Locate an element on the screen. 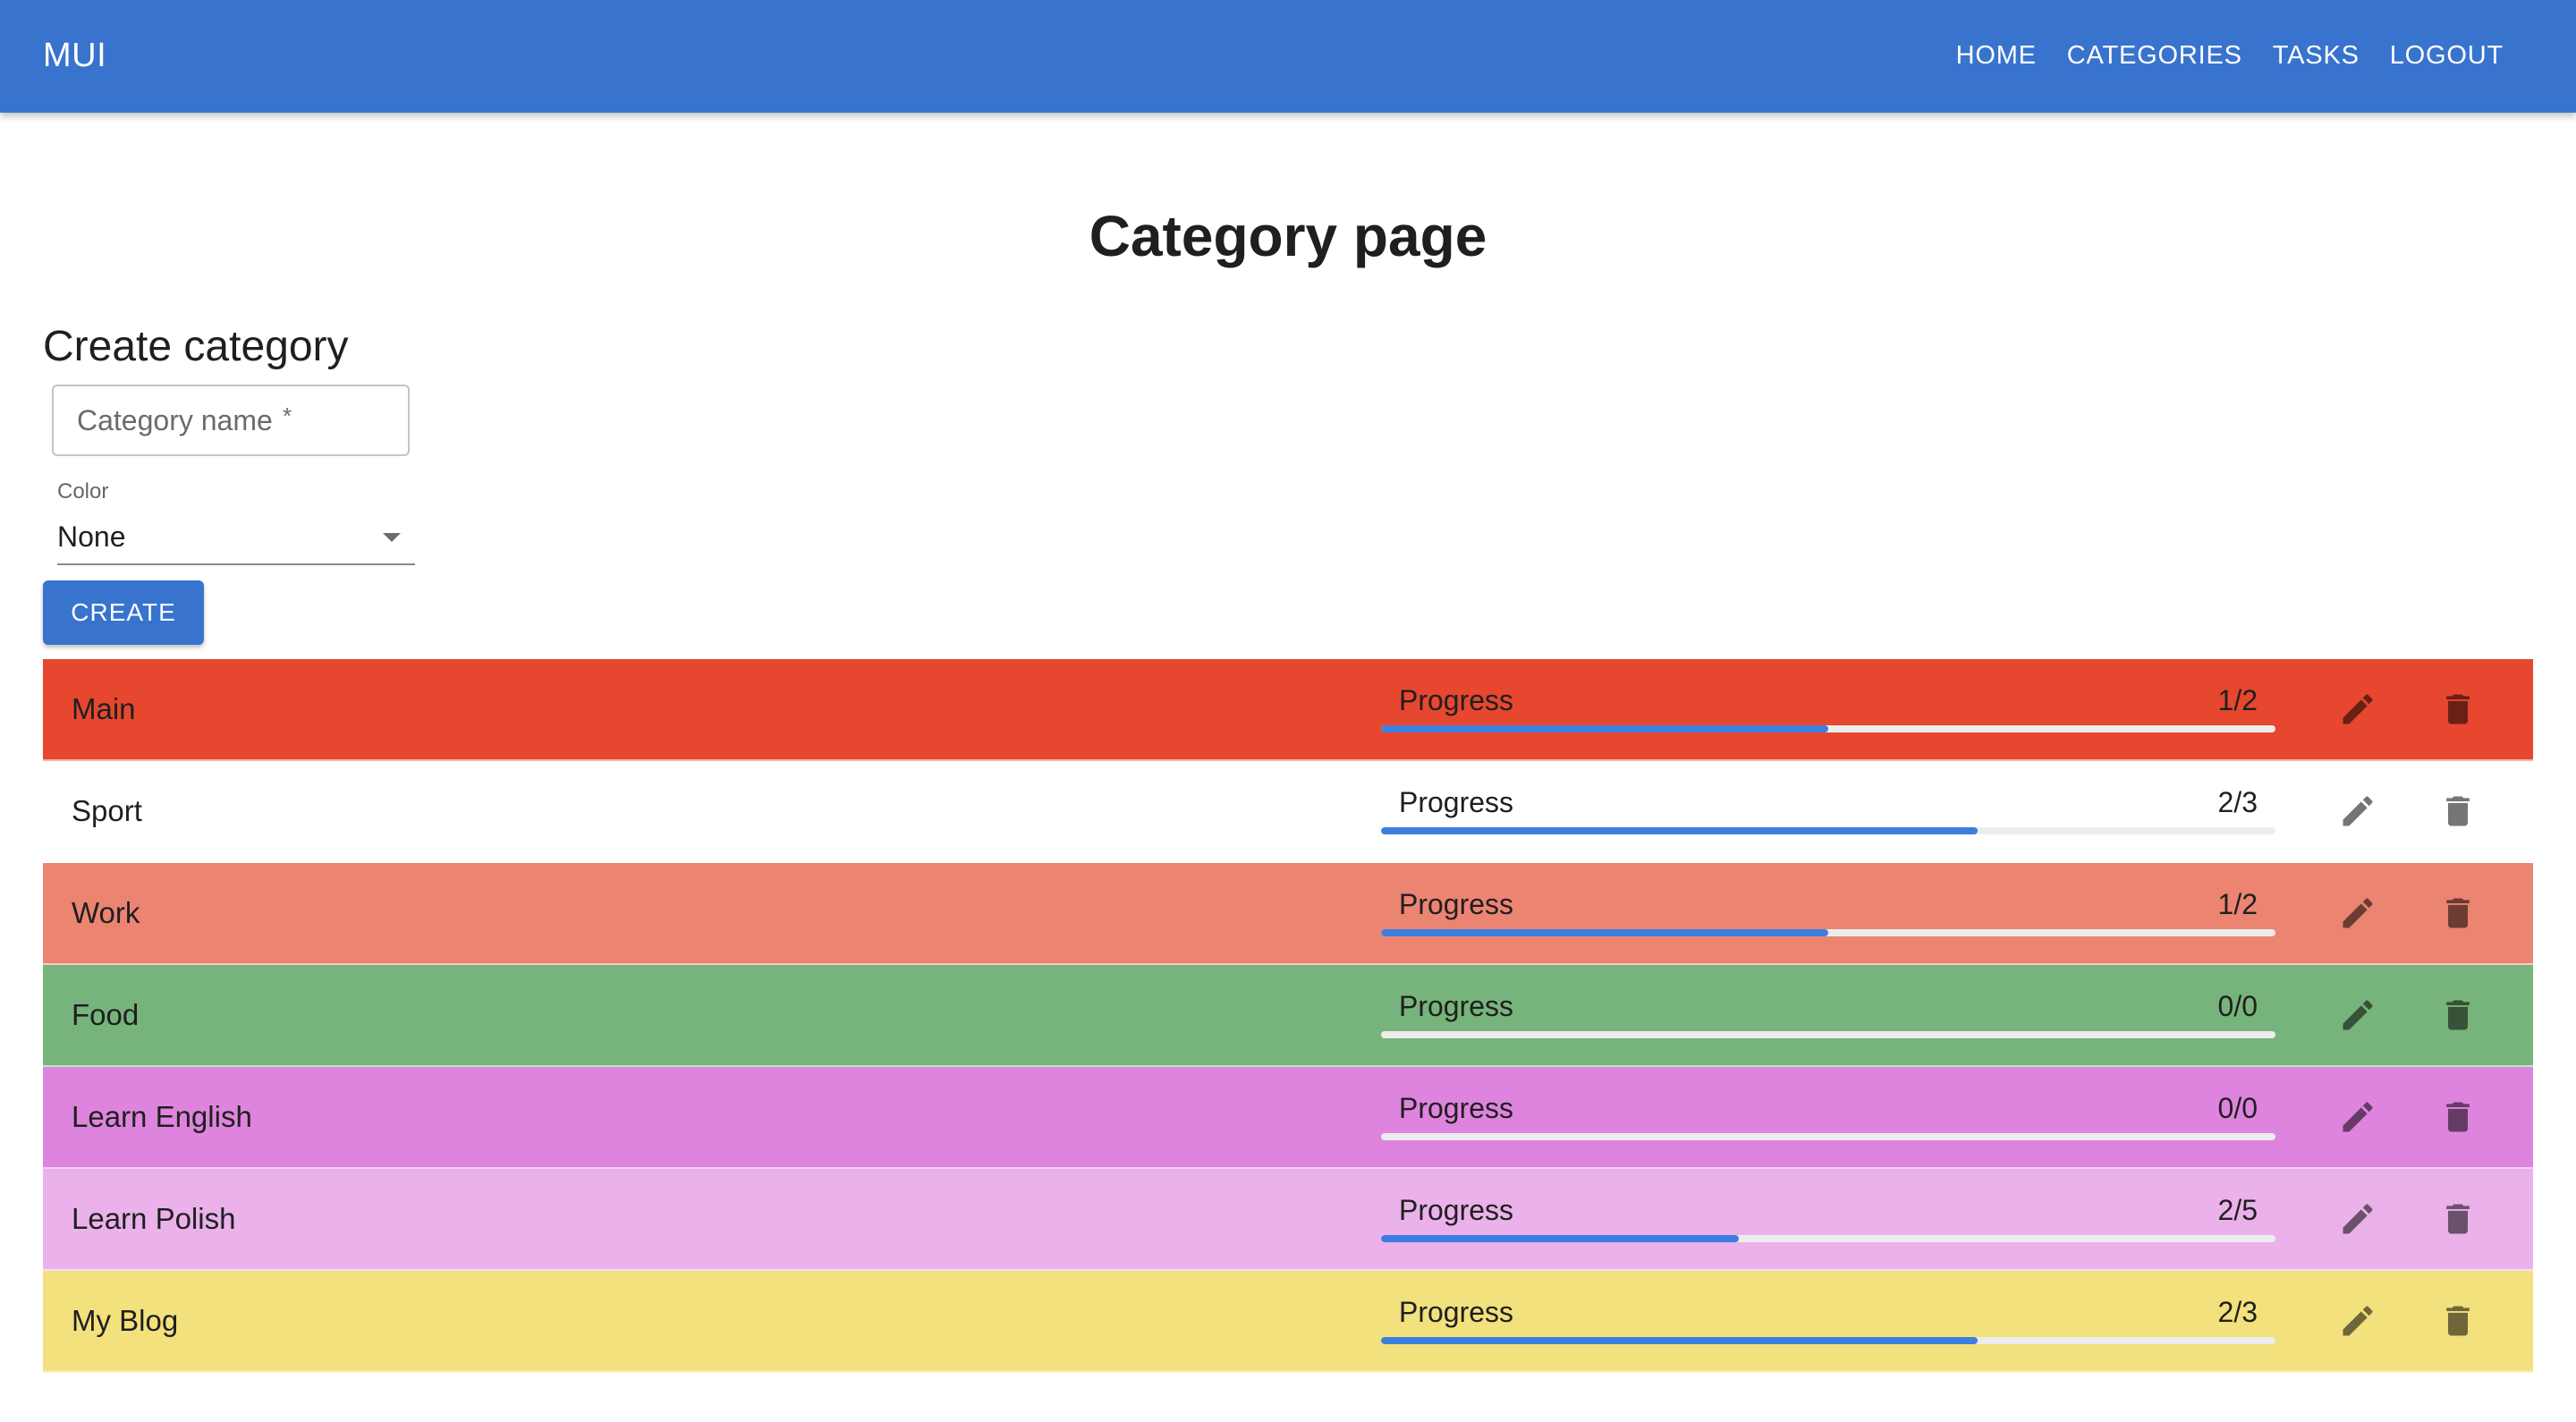  create-category-heading: Create category is located at coordinates (196, 346).